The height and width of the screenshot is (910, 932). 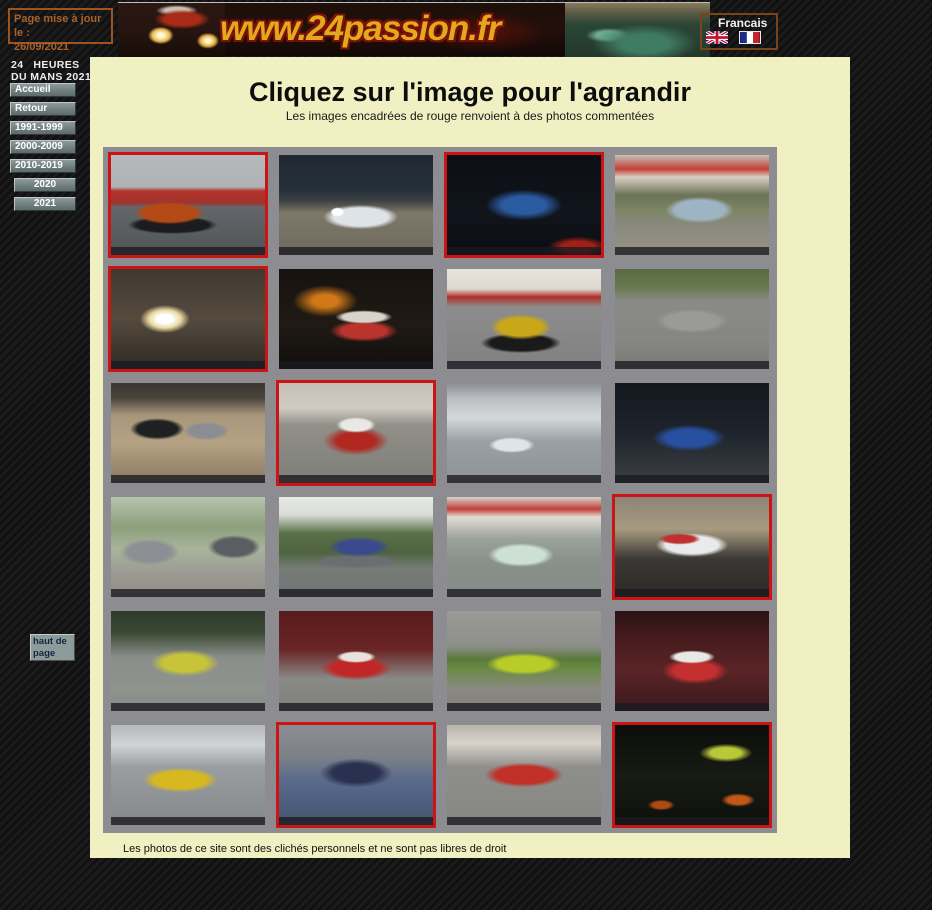 I want to click on sidebar-item-2010-2019: 2010-2019, so click(x=43, y=166).